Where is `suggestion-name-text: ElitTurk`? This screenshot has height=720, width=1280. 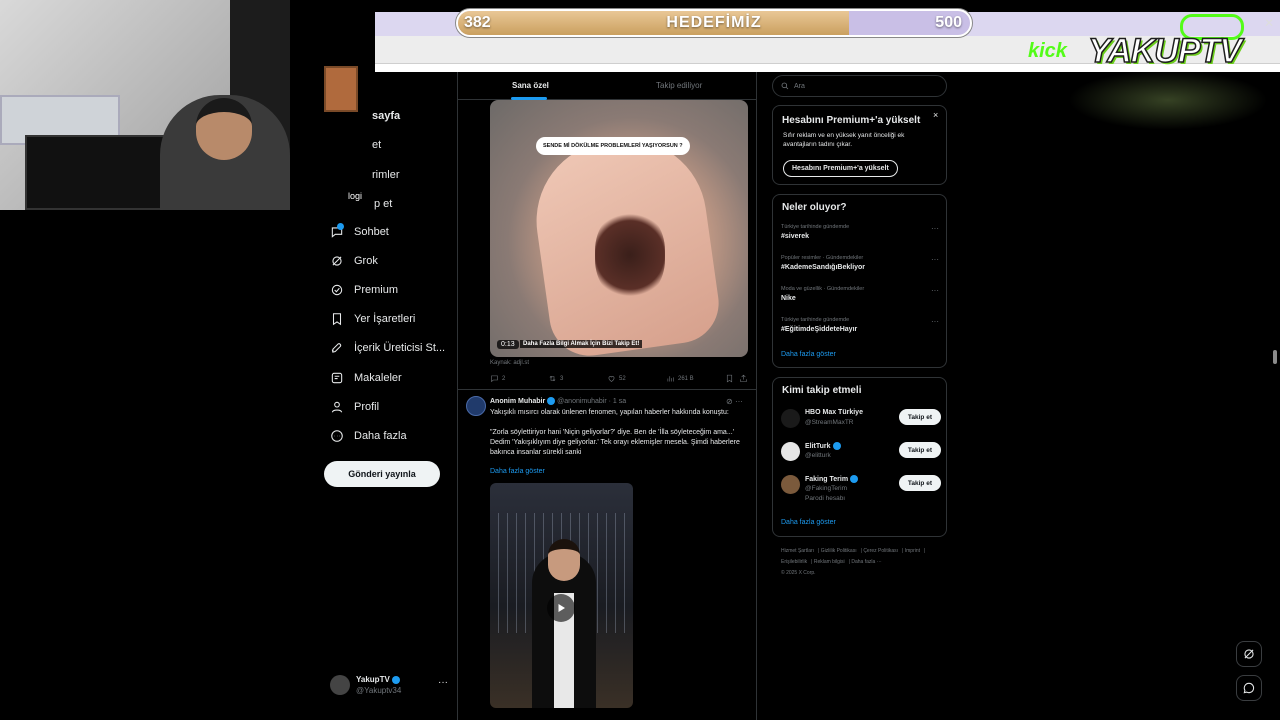 suggestion-name-text: ElitTurk is located at coordinates (818, 446).